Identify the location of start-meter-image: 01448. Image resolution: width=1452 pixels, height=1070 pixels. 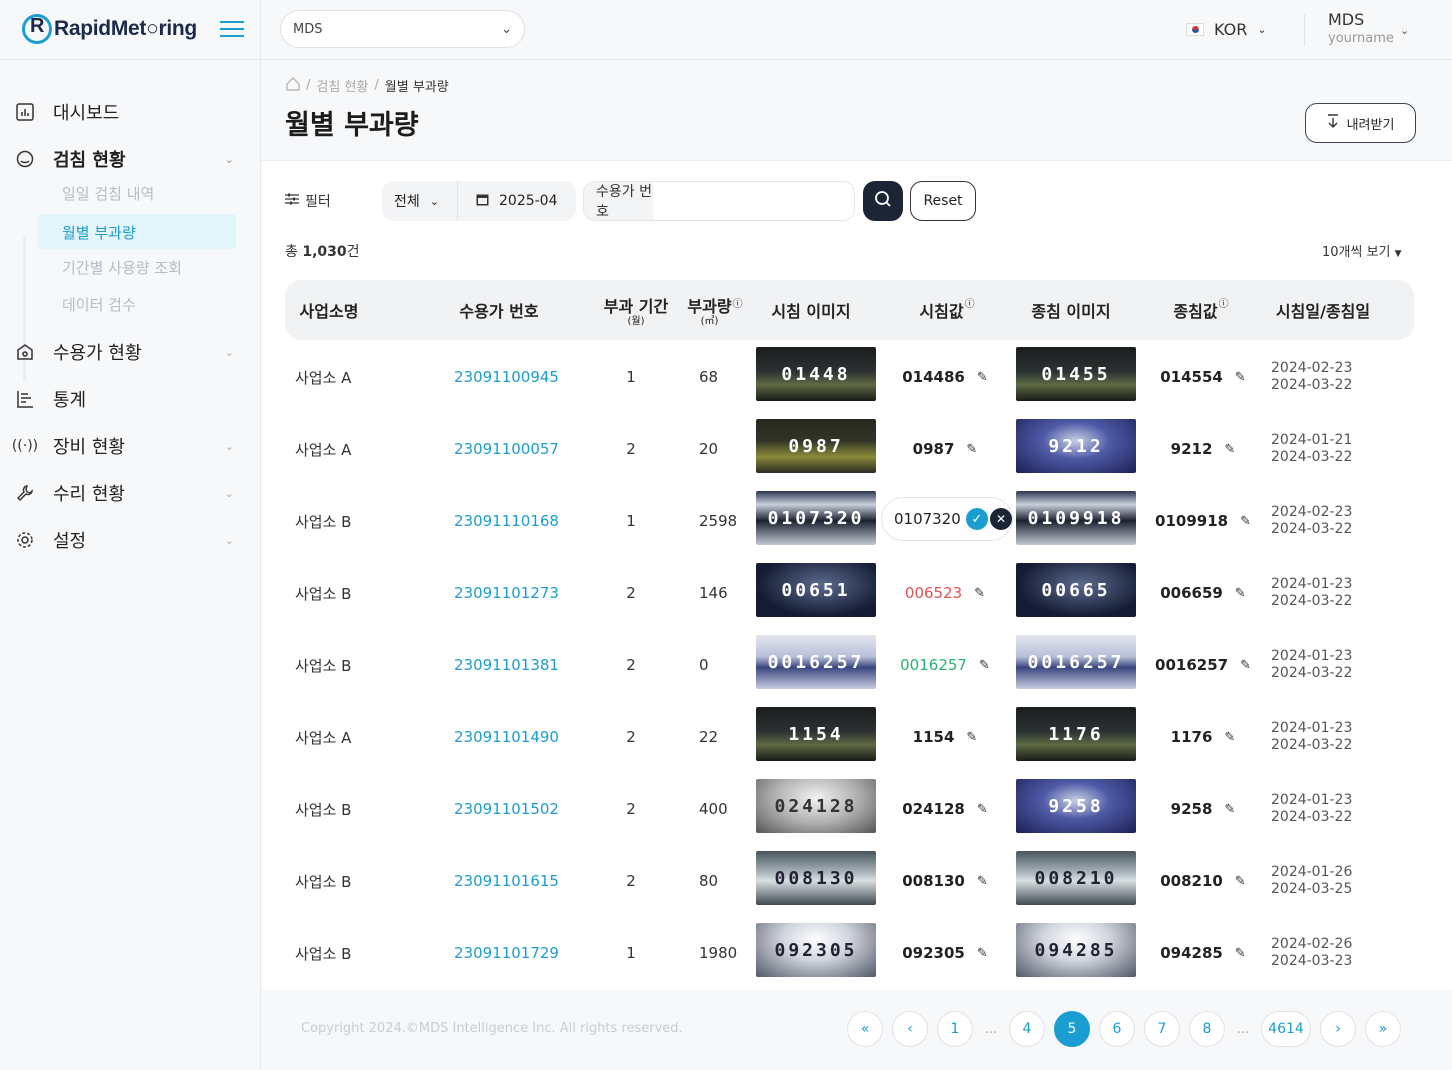
(816, 374).